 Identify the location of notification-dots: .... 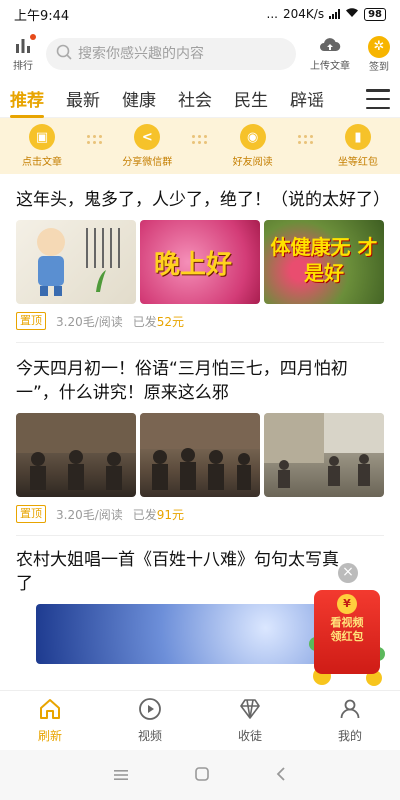
(272, 14).